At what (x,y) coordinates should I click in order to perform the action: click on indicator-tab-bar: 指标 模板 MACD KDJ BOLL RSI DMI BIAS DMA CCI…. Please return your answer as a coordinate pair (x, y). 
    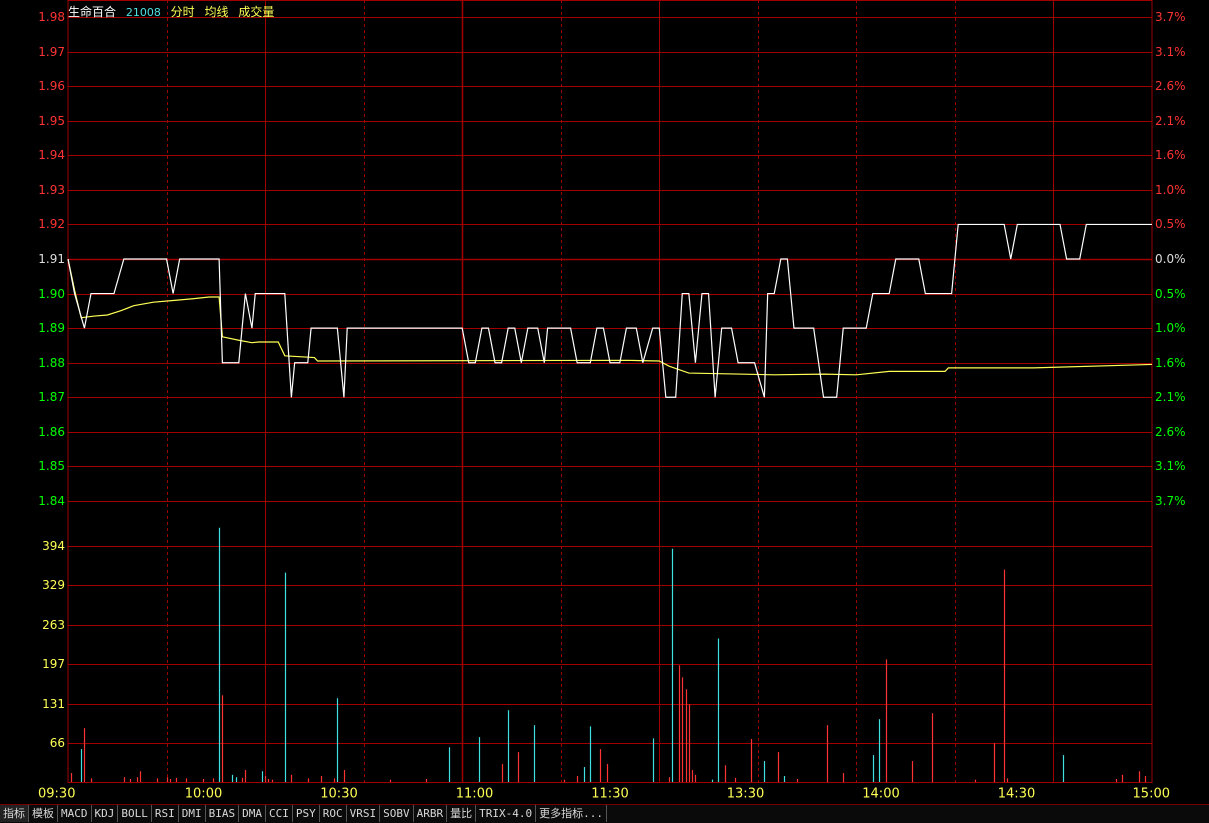
    Looking at the image, I should click on (604, 813).